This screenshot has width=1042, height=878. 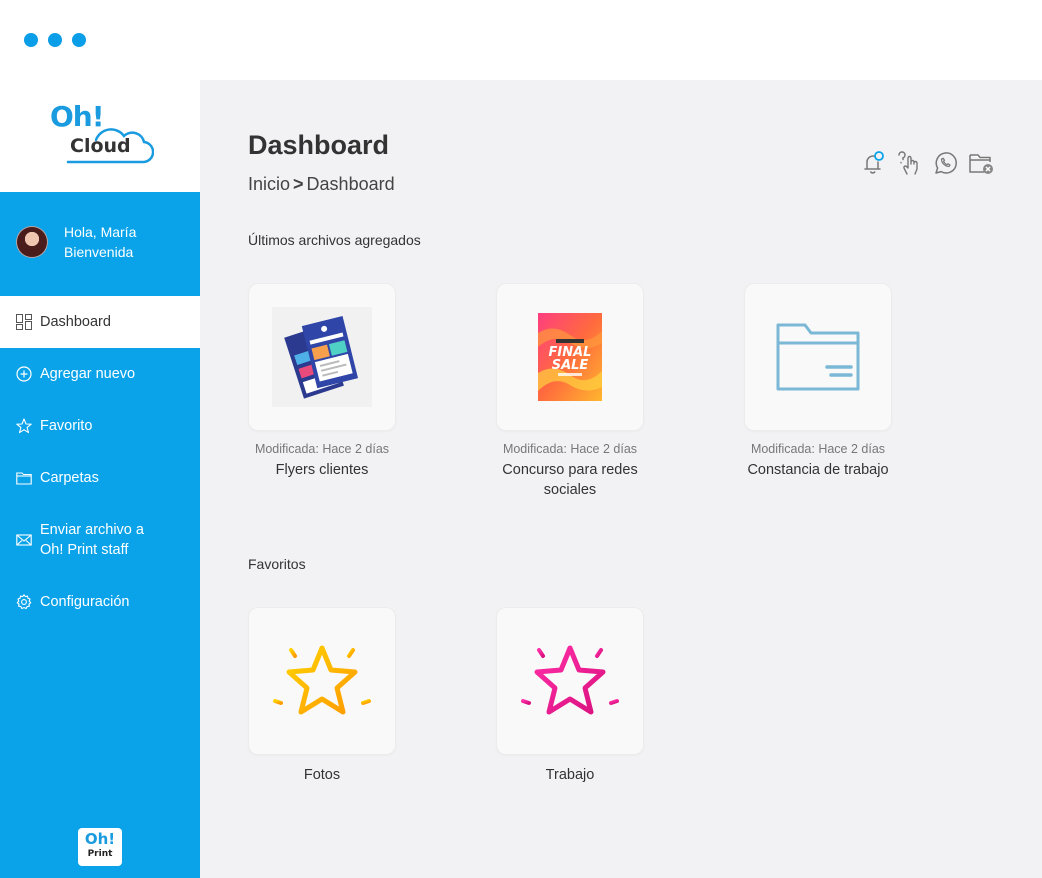 I want to click on mail-send-icon, so click(x=24, y=540).